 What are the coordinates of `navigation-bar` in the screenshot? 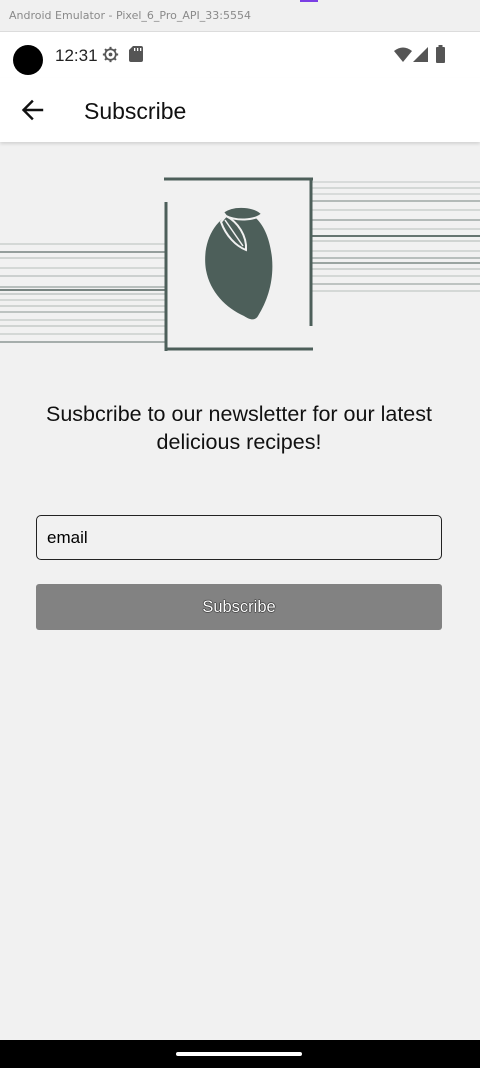 It's located at (240, 1054).